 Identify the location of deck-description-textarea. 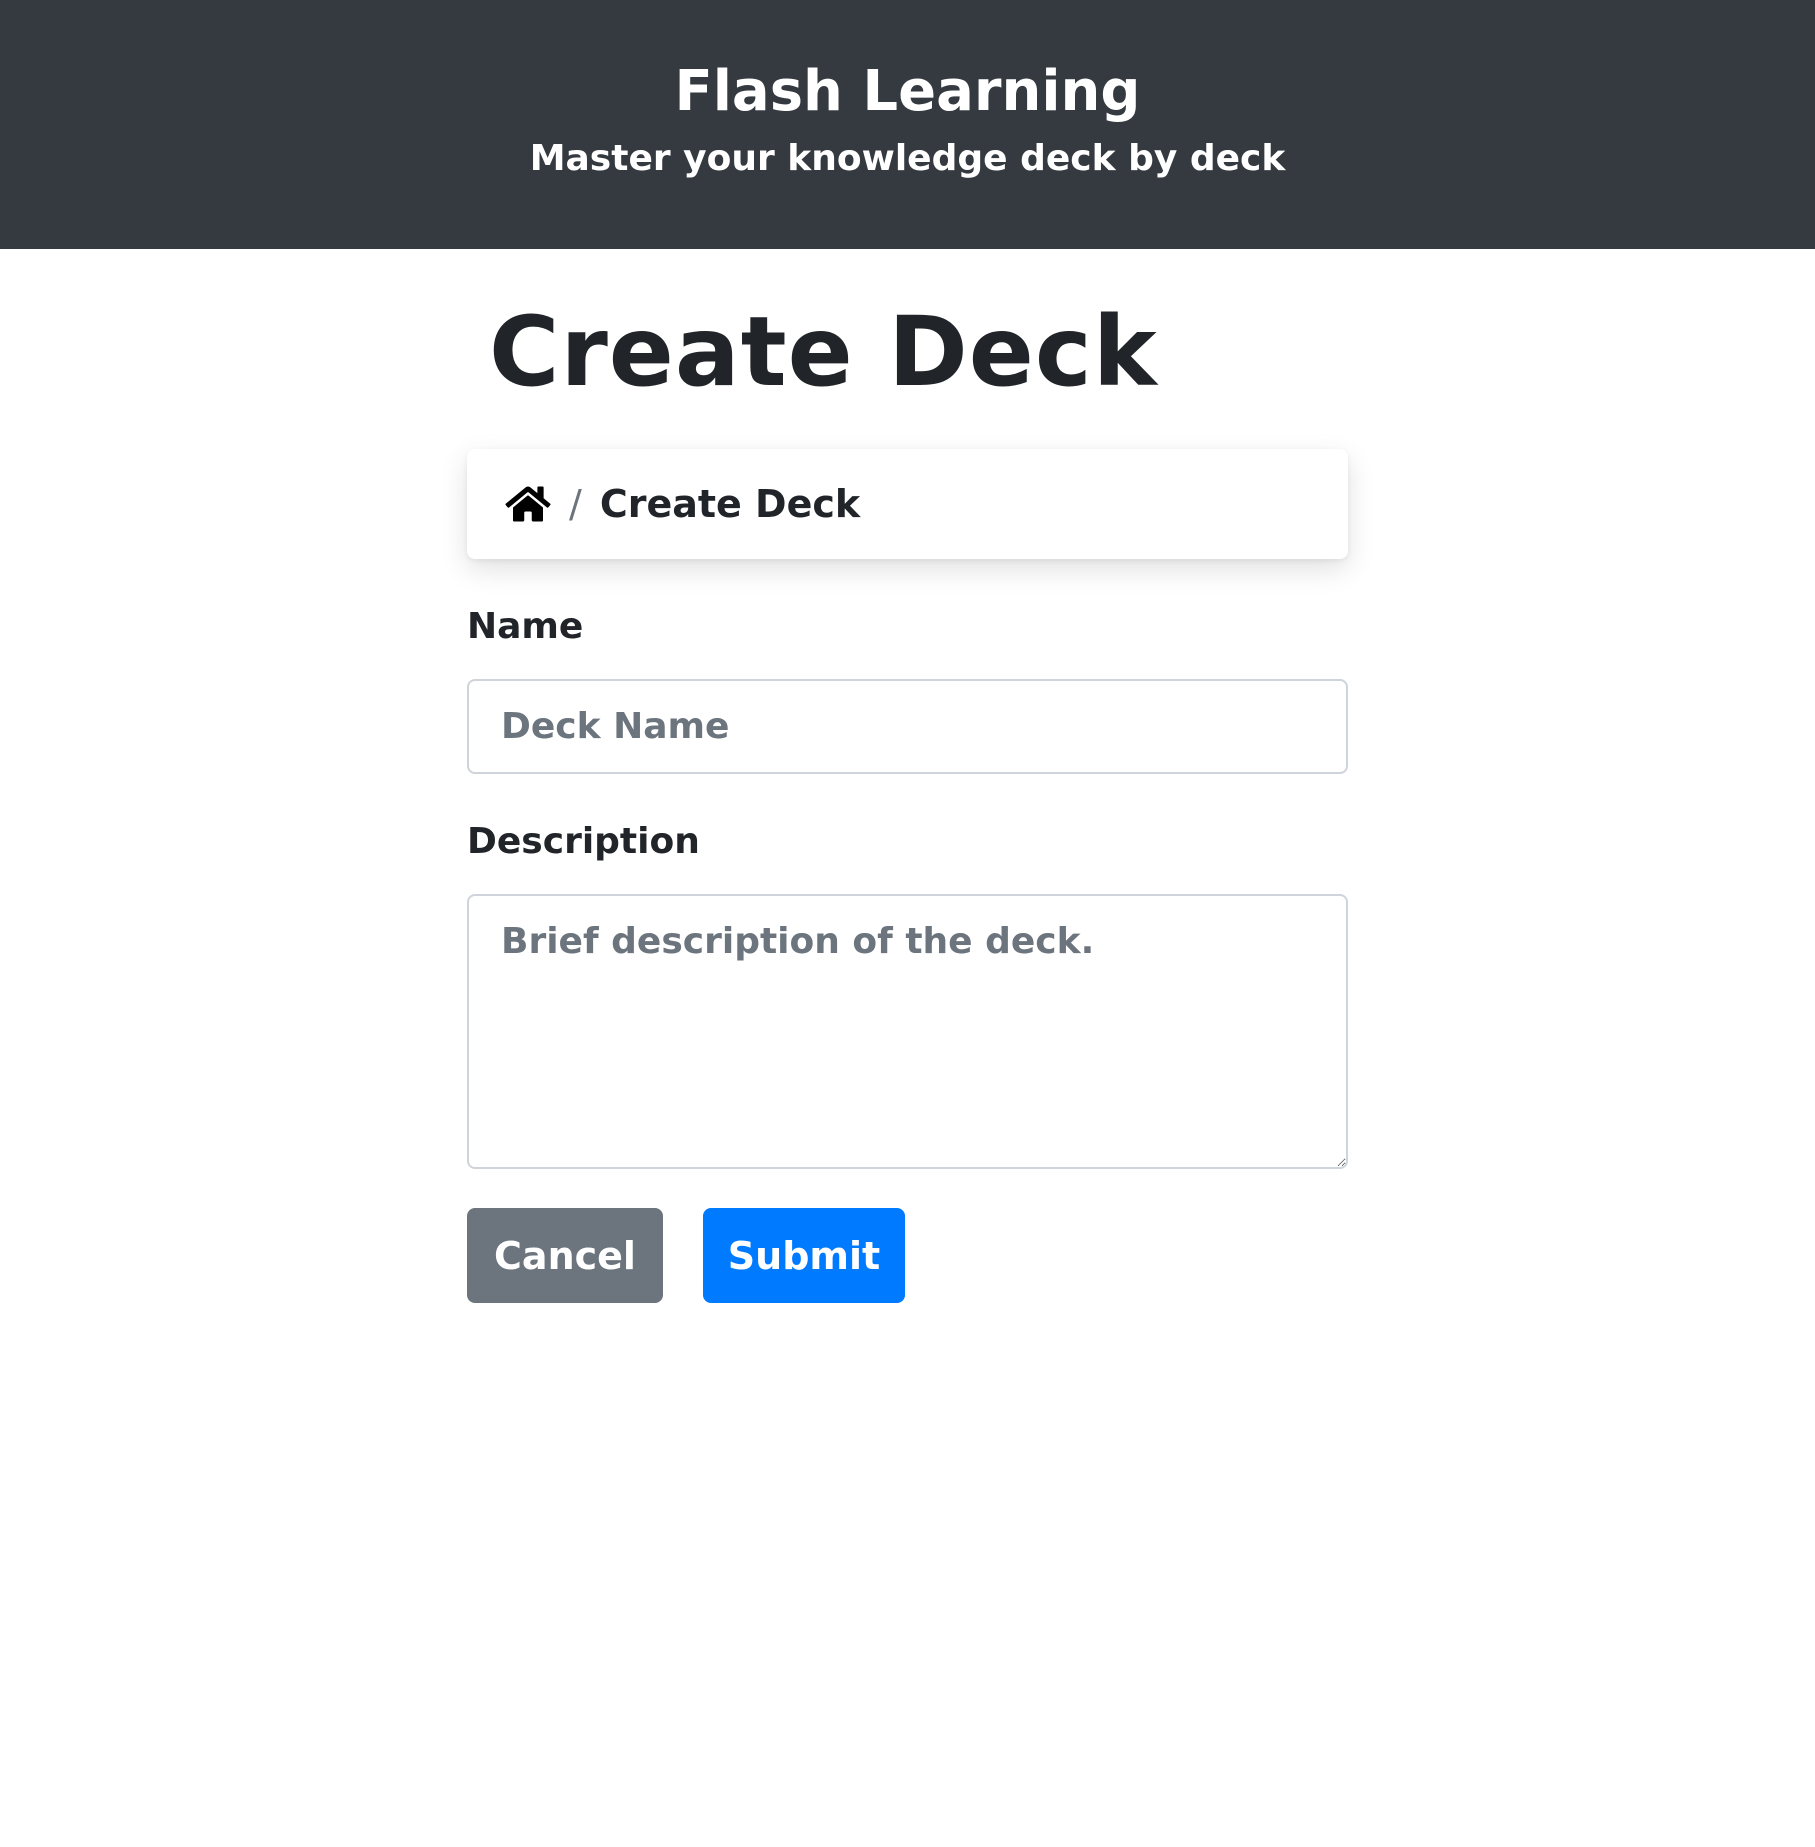
(907, 1031).